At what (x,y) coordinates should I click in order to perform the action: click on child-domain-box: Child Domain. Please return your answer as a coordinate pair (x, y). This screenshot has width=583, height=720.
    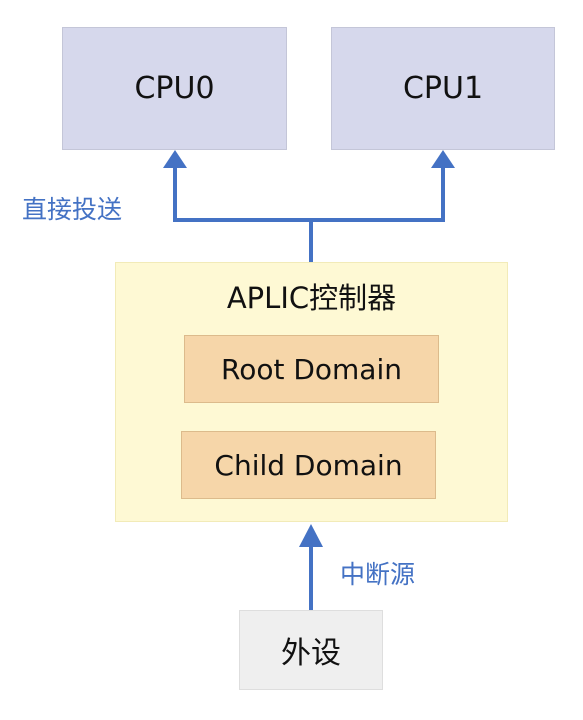
    Looking at the image, I should click on (308, 465).